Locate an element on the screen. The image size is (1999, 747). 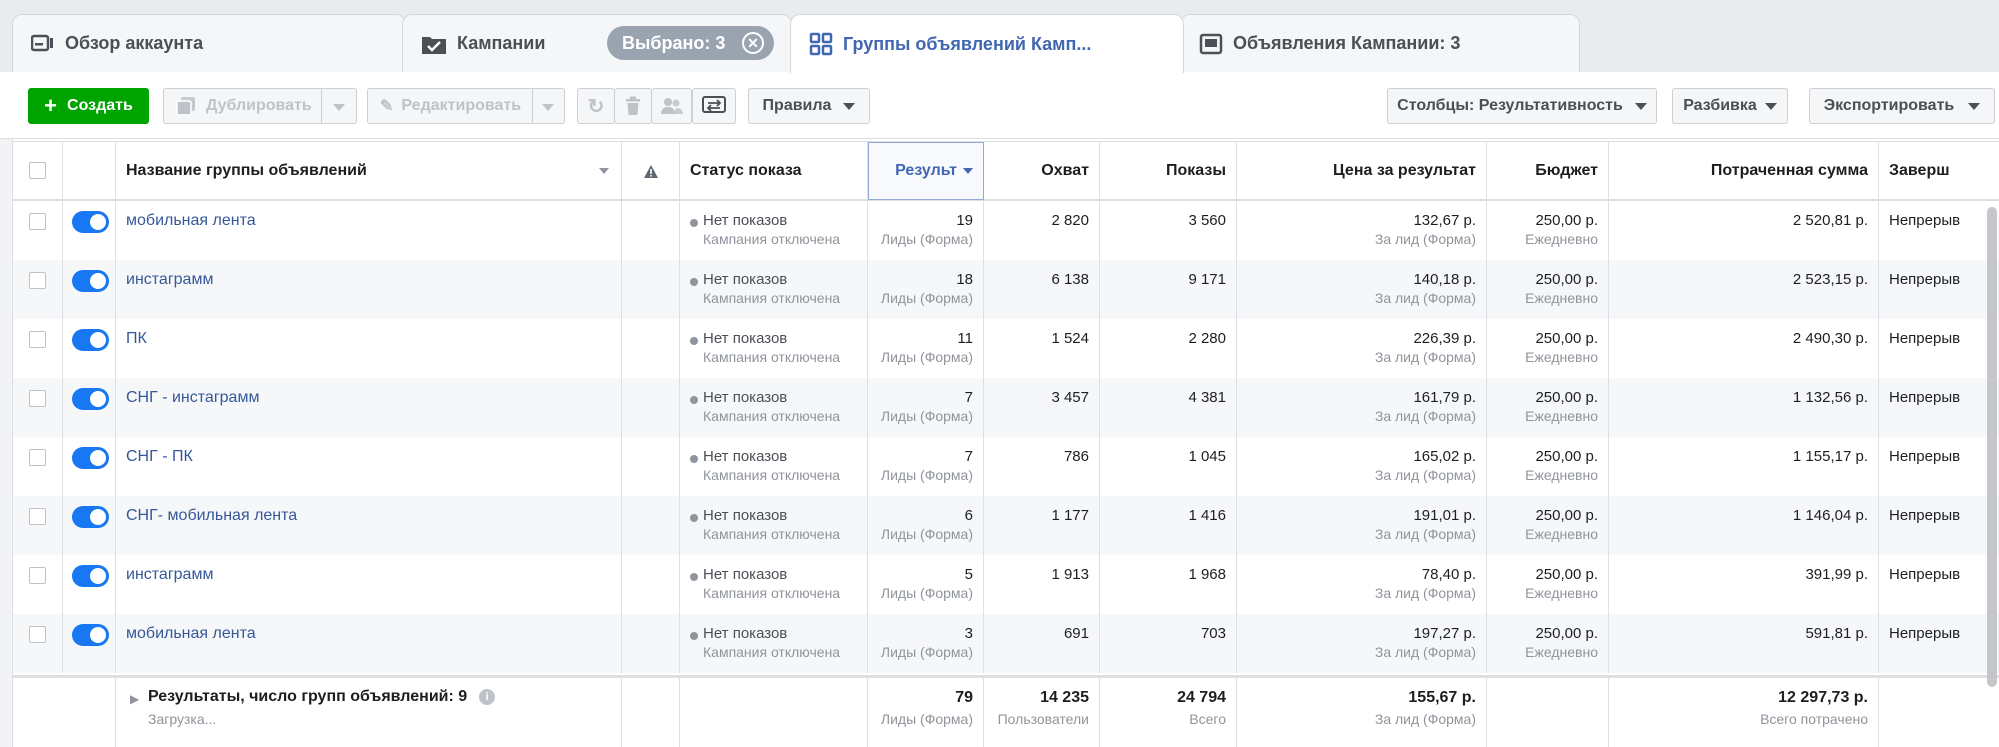
ad-set-name-link: СНГ - ПК is located at coordinates (159, 457).